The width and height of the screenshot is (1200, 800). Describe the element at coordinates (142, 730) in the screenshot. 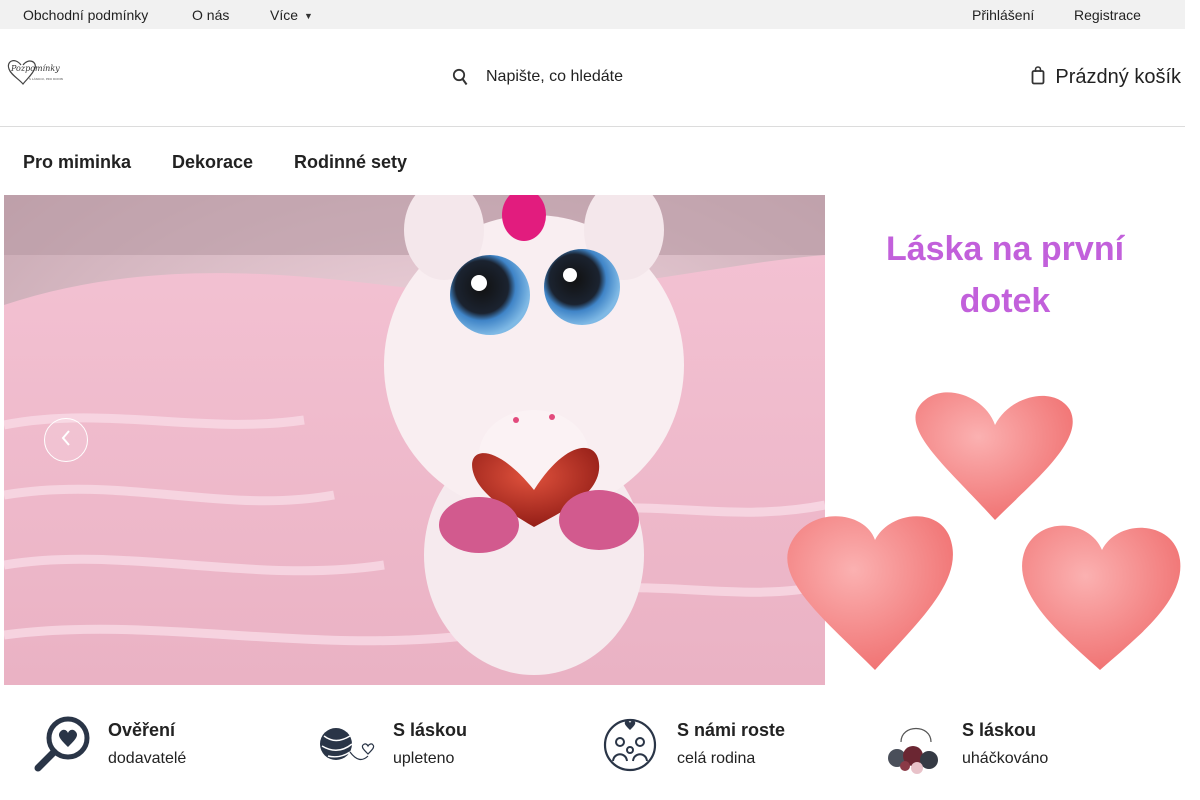

I see `feature-title: Ověření` at that location.